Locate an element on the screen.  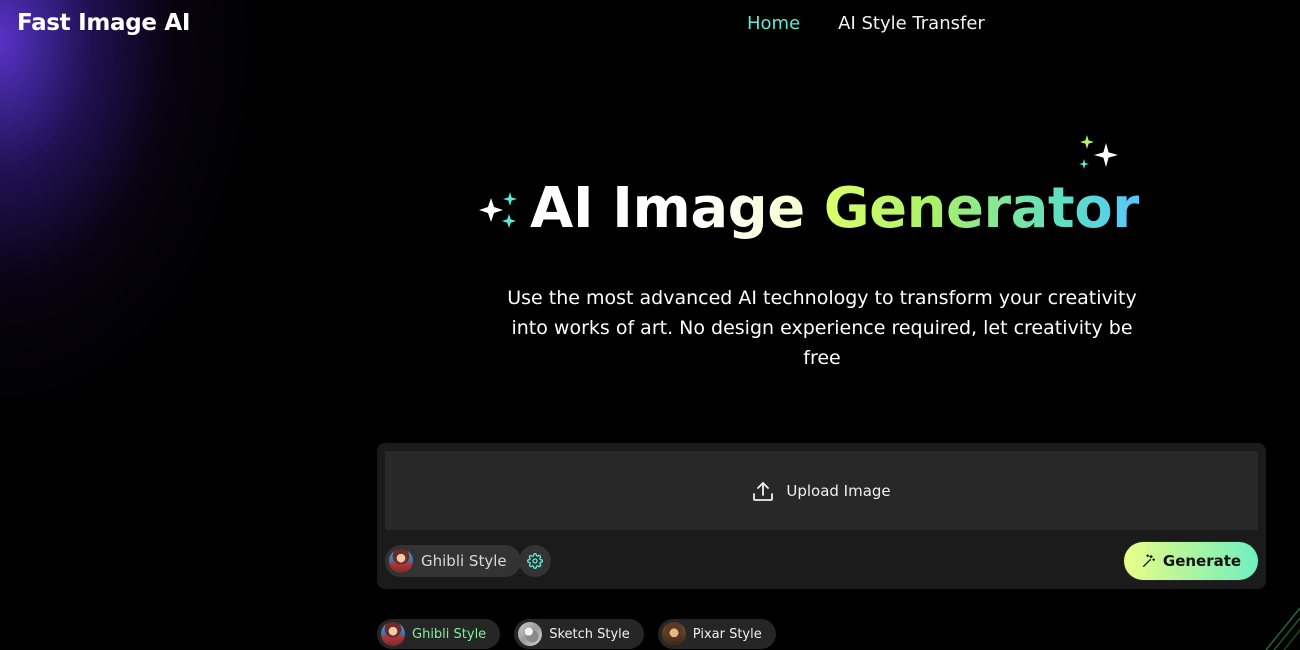
sketch-style-thumbnail is located at coordinates (530, 634).